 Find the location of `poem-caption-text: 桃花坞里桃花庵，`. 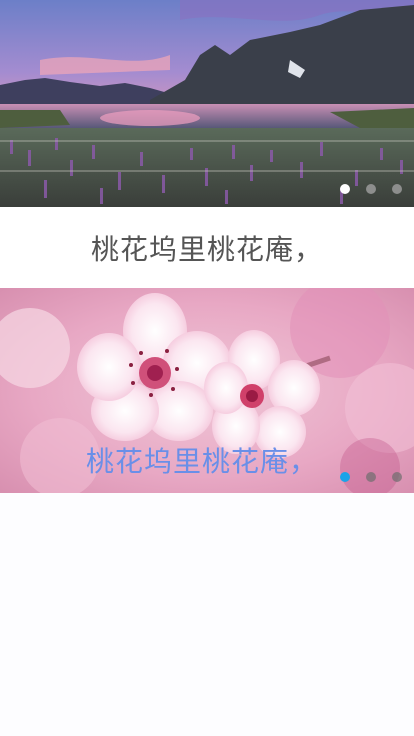

poem-caption-text: 桃花坞里桃花庵， is located at coordinates (206, 249).